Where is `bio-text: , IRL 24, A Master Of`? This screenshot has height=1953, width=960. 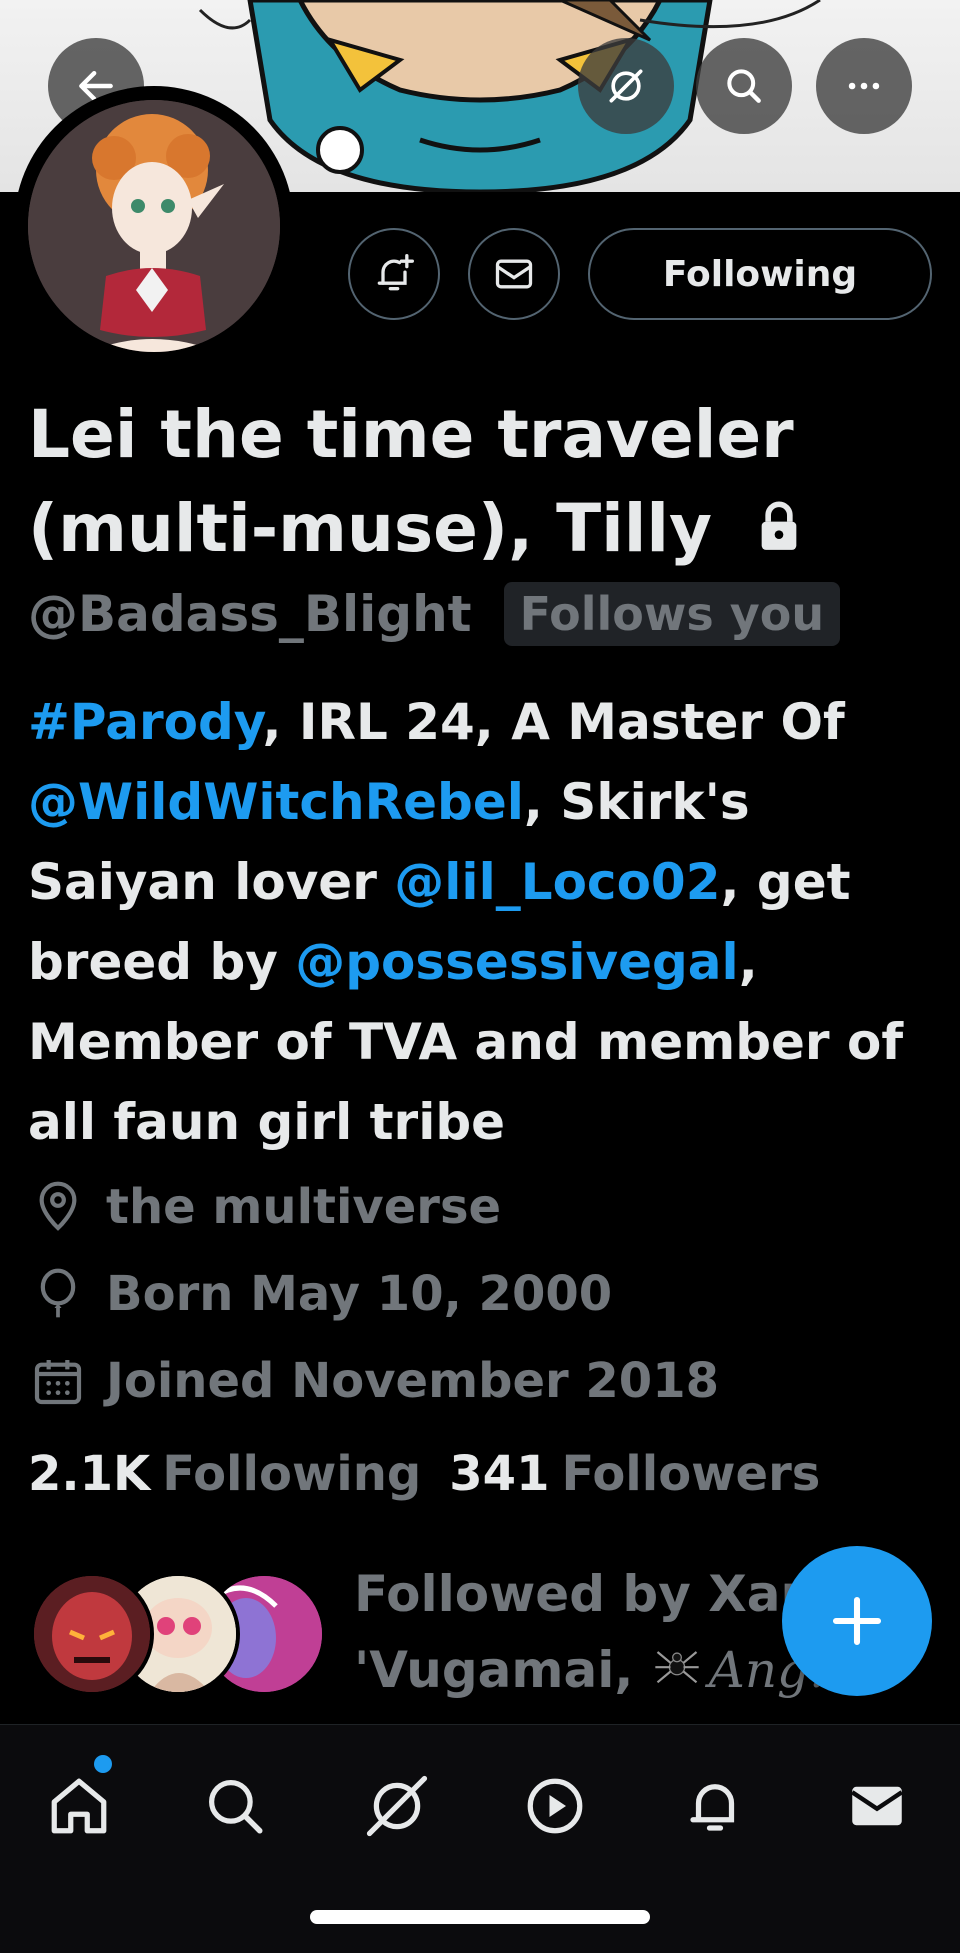 bio-text: , IRL 24, A Master Of is located at coordinates (553, 722).